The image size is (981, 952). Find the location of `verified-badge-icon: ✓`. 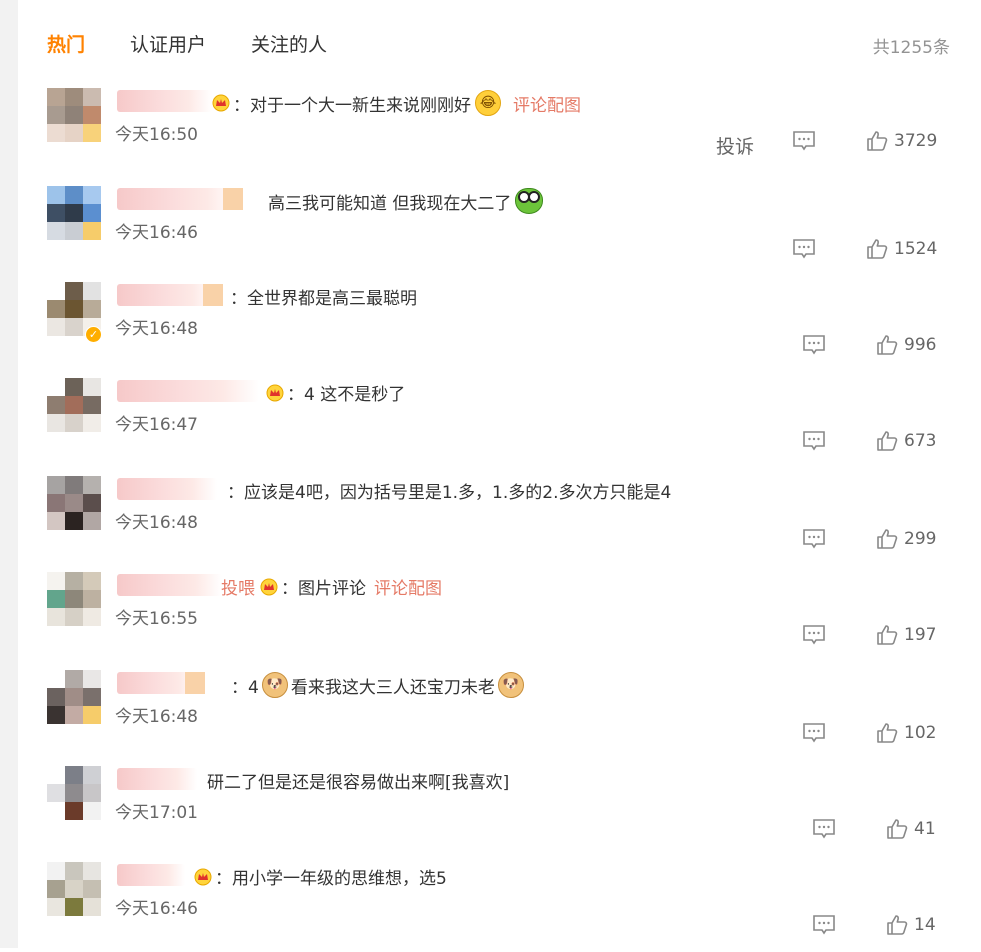

verified-badge-icon: ✓ is located at coordinates (93, 334).